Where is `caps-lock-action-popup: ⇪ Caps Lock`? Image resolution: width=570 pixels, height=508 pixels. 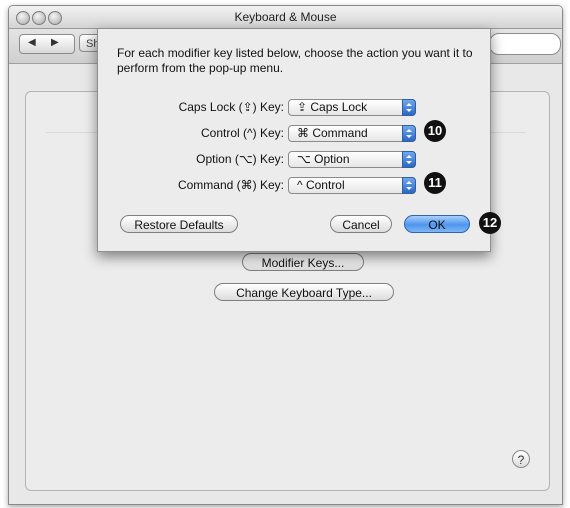 caps-lock-action-popup: ⇪ Caps Lock is located at coordinates (352, 107).